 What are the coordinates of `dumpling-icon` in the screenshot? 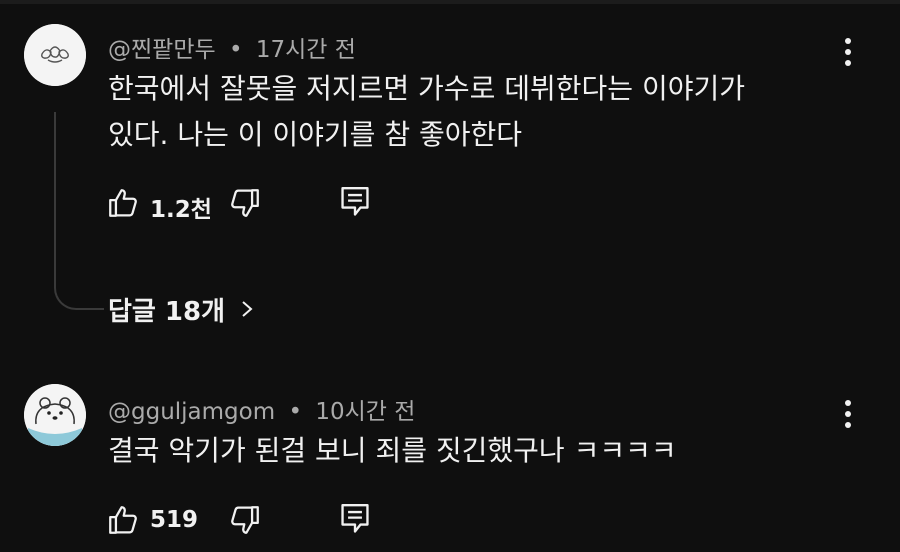 It's located at (55, 55).